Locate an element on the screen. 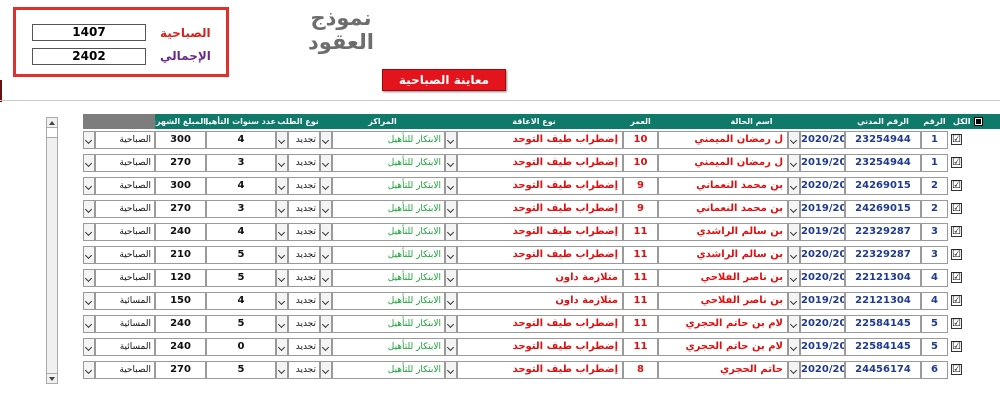 Image resolution: width=1000 pixels, height=407 pixels. grand-total-field: 2402 is located at coordinates (89, 56).